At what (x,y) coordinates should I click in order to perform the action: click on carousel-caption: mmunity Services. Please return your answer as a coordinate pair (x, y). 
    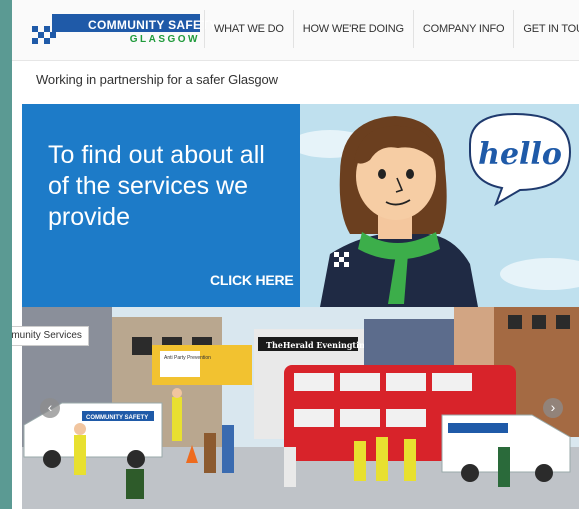
    Looking at the image, I should click on (50, 336).